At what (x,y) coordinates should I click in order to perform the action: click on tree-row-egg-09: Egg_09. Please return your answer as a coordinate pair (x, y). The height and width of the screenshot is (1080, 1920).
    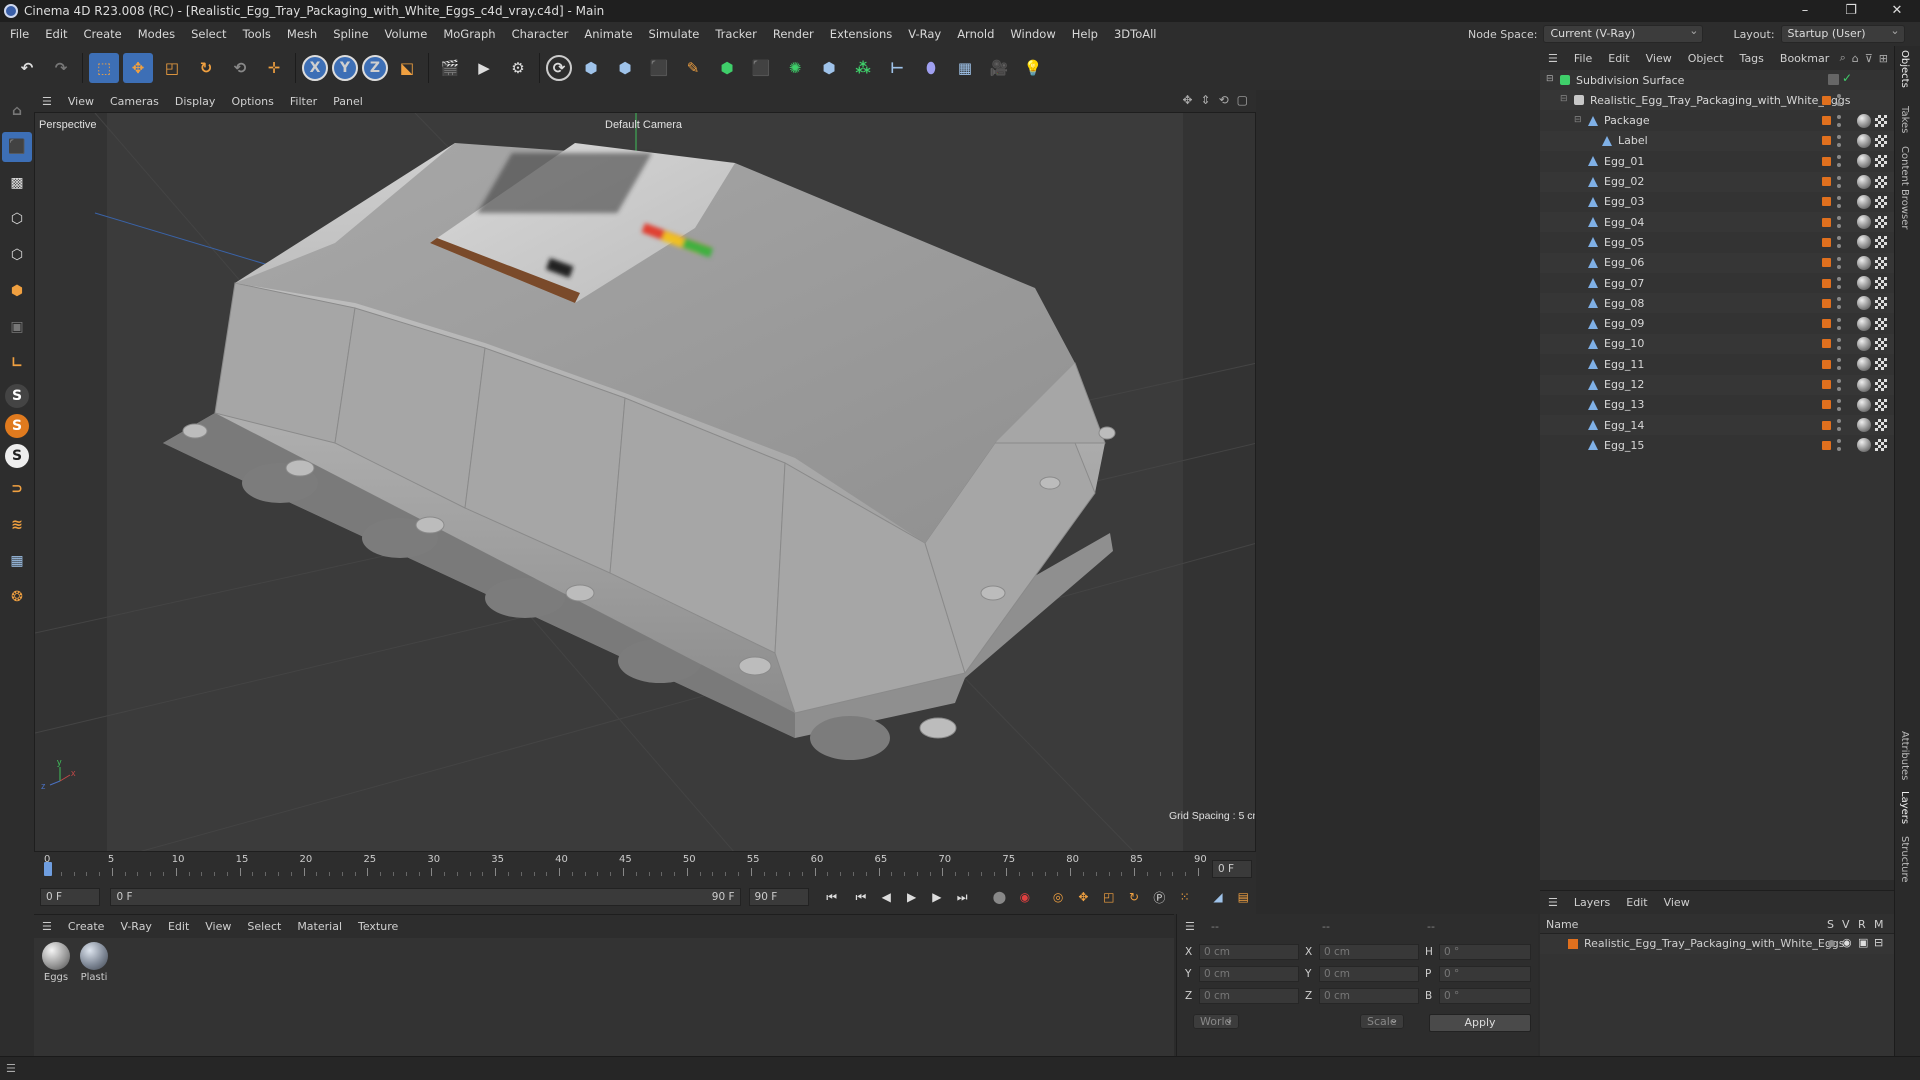
    Looking at the image, I should click on (1717, 324).